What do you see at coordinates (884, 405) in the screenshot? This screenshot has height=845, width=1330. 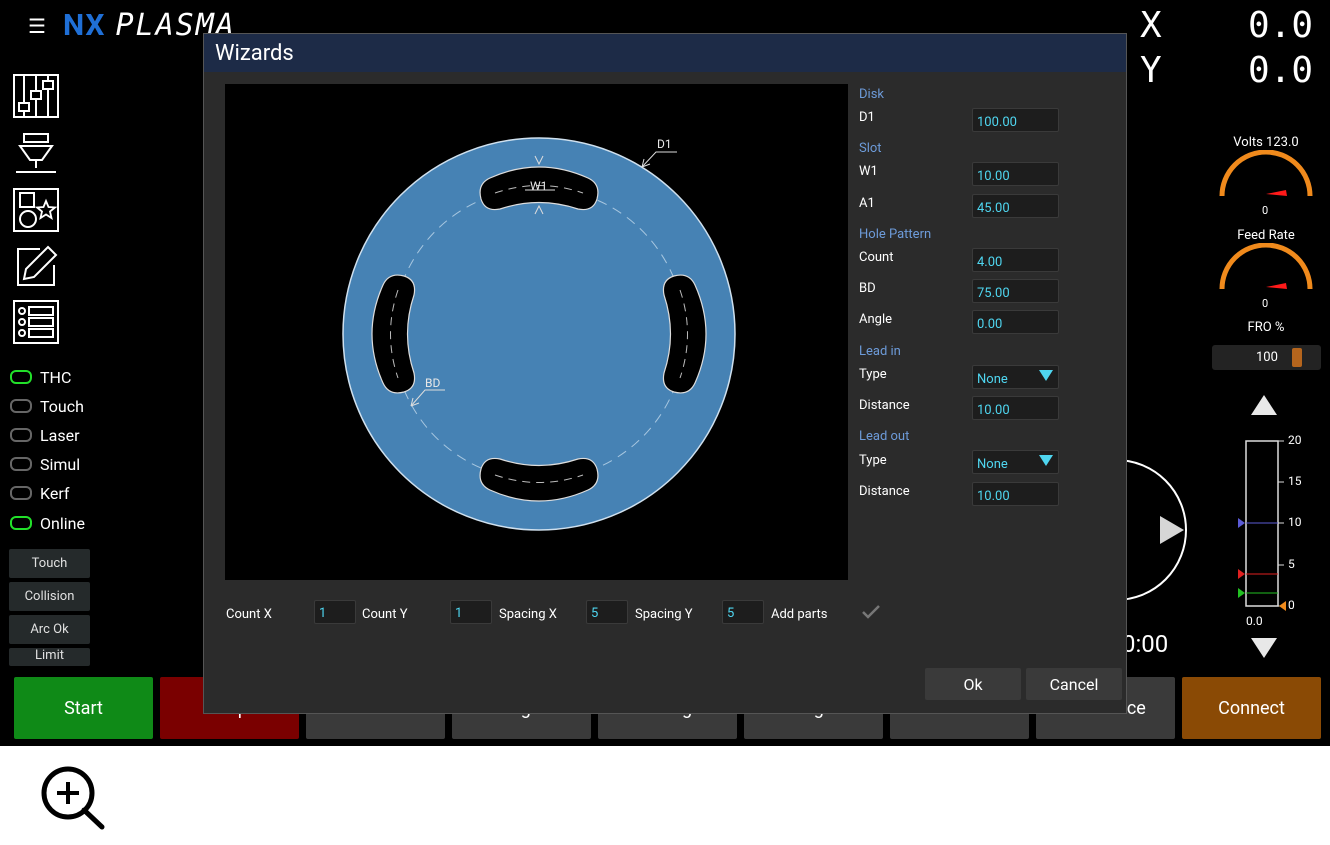 I see `lead-in-distance-label: Distance` at bounding box center [884, 405].